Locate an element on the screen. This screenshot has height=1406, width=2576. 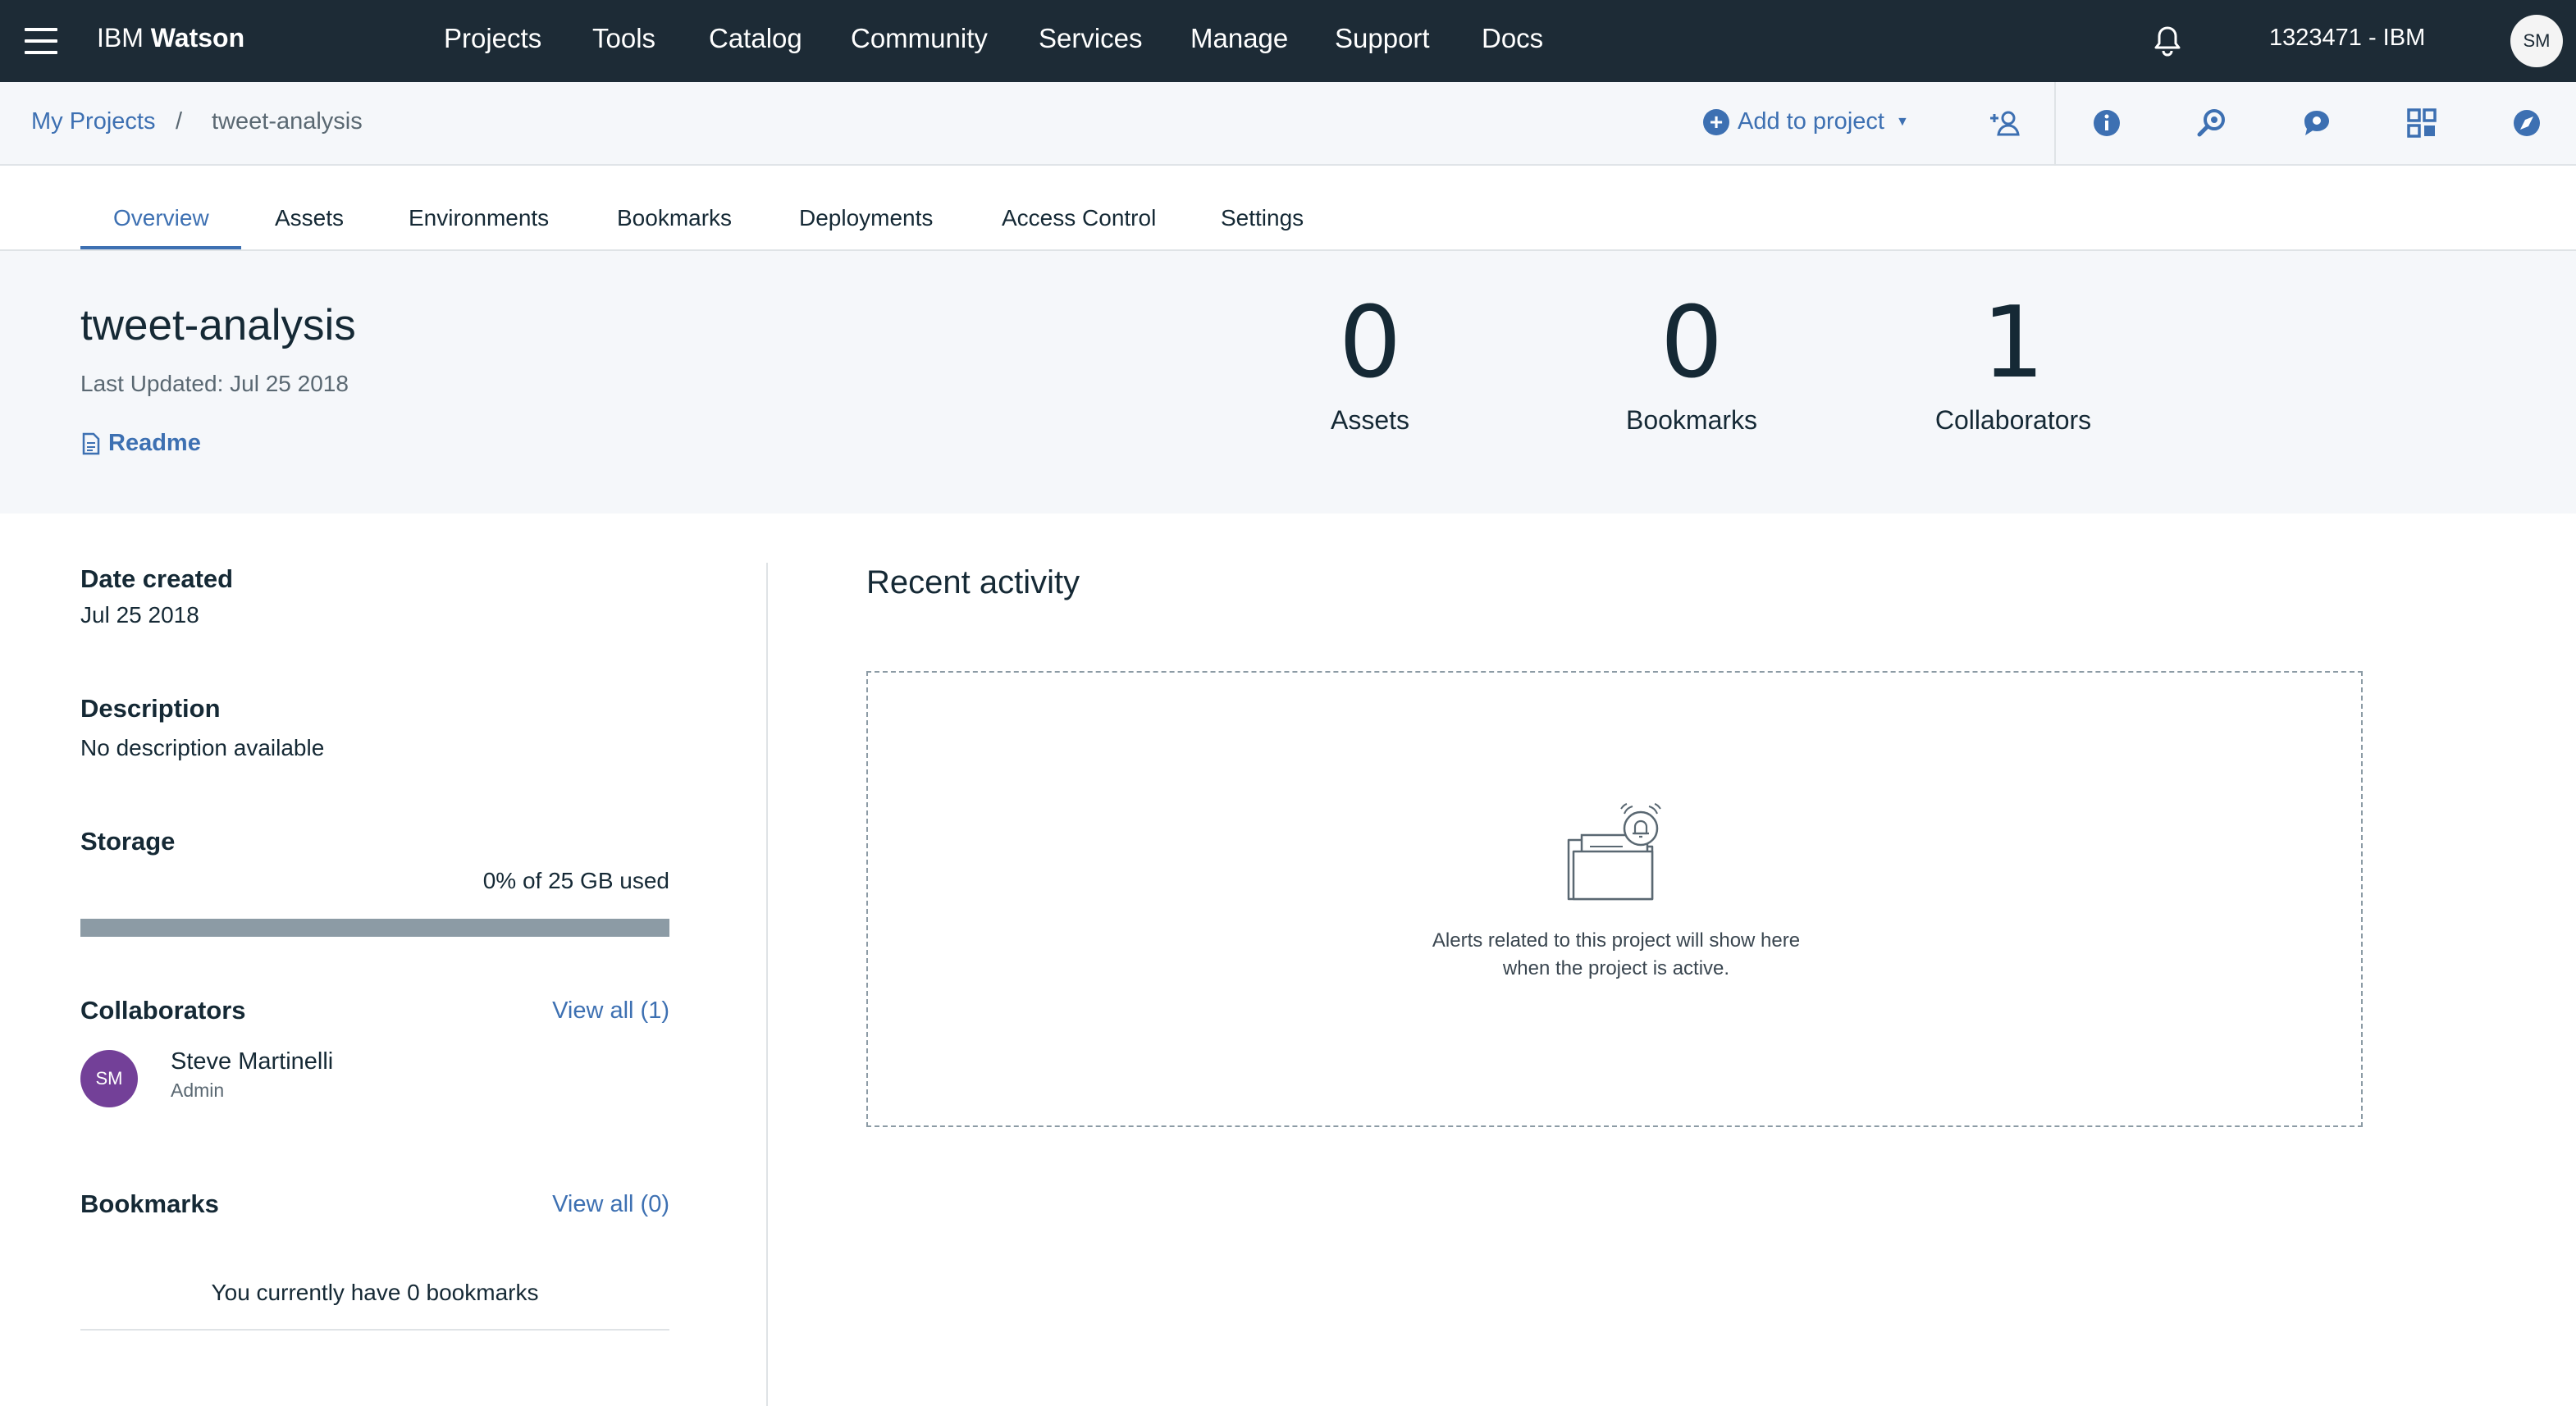
compass-icon is located at coordinates (2527, 123).